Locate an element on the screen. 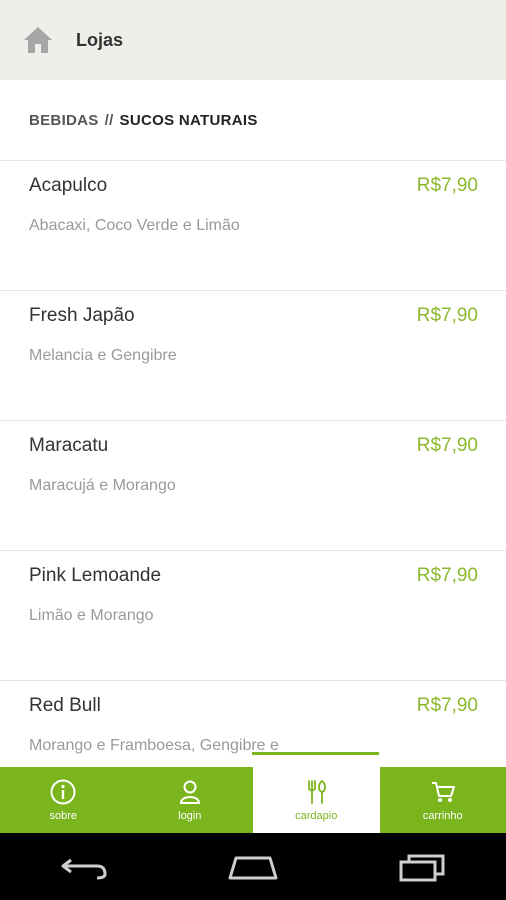  product-item: Pink Lemoande R$7,90 Limão e Morango is located at coordinates (253, 616).